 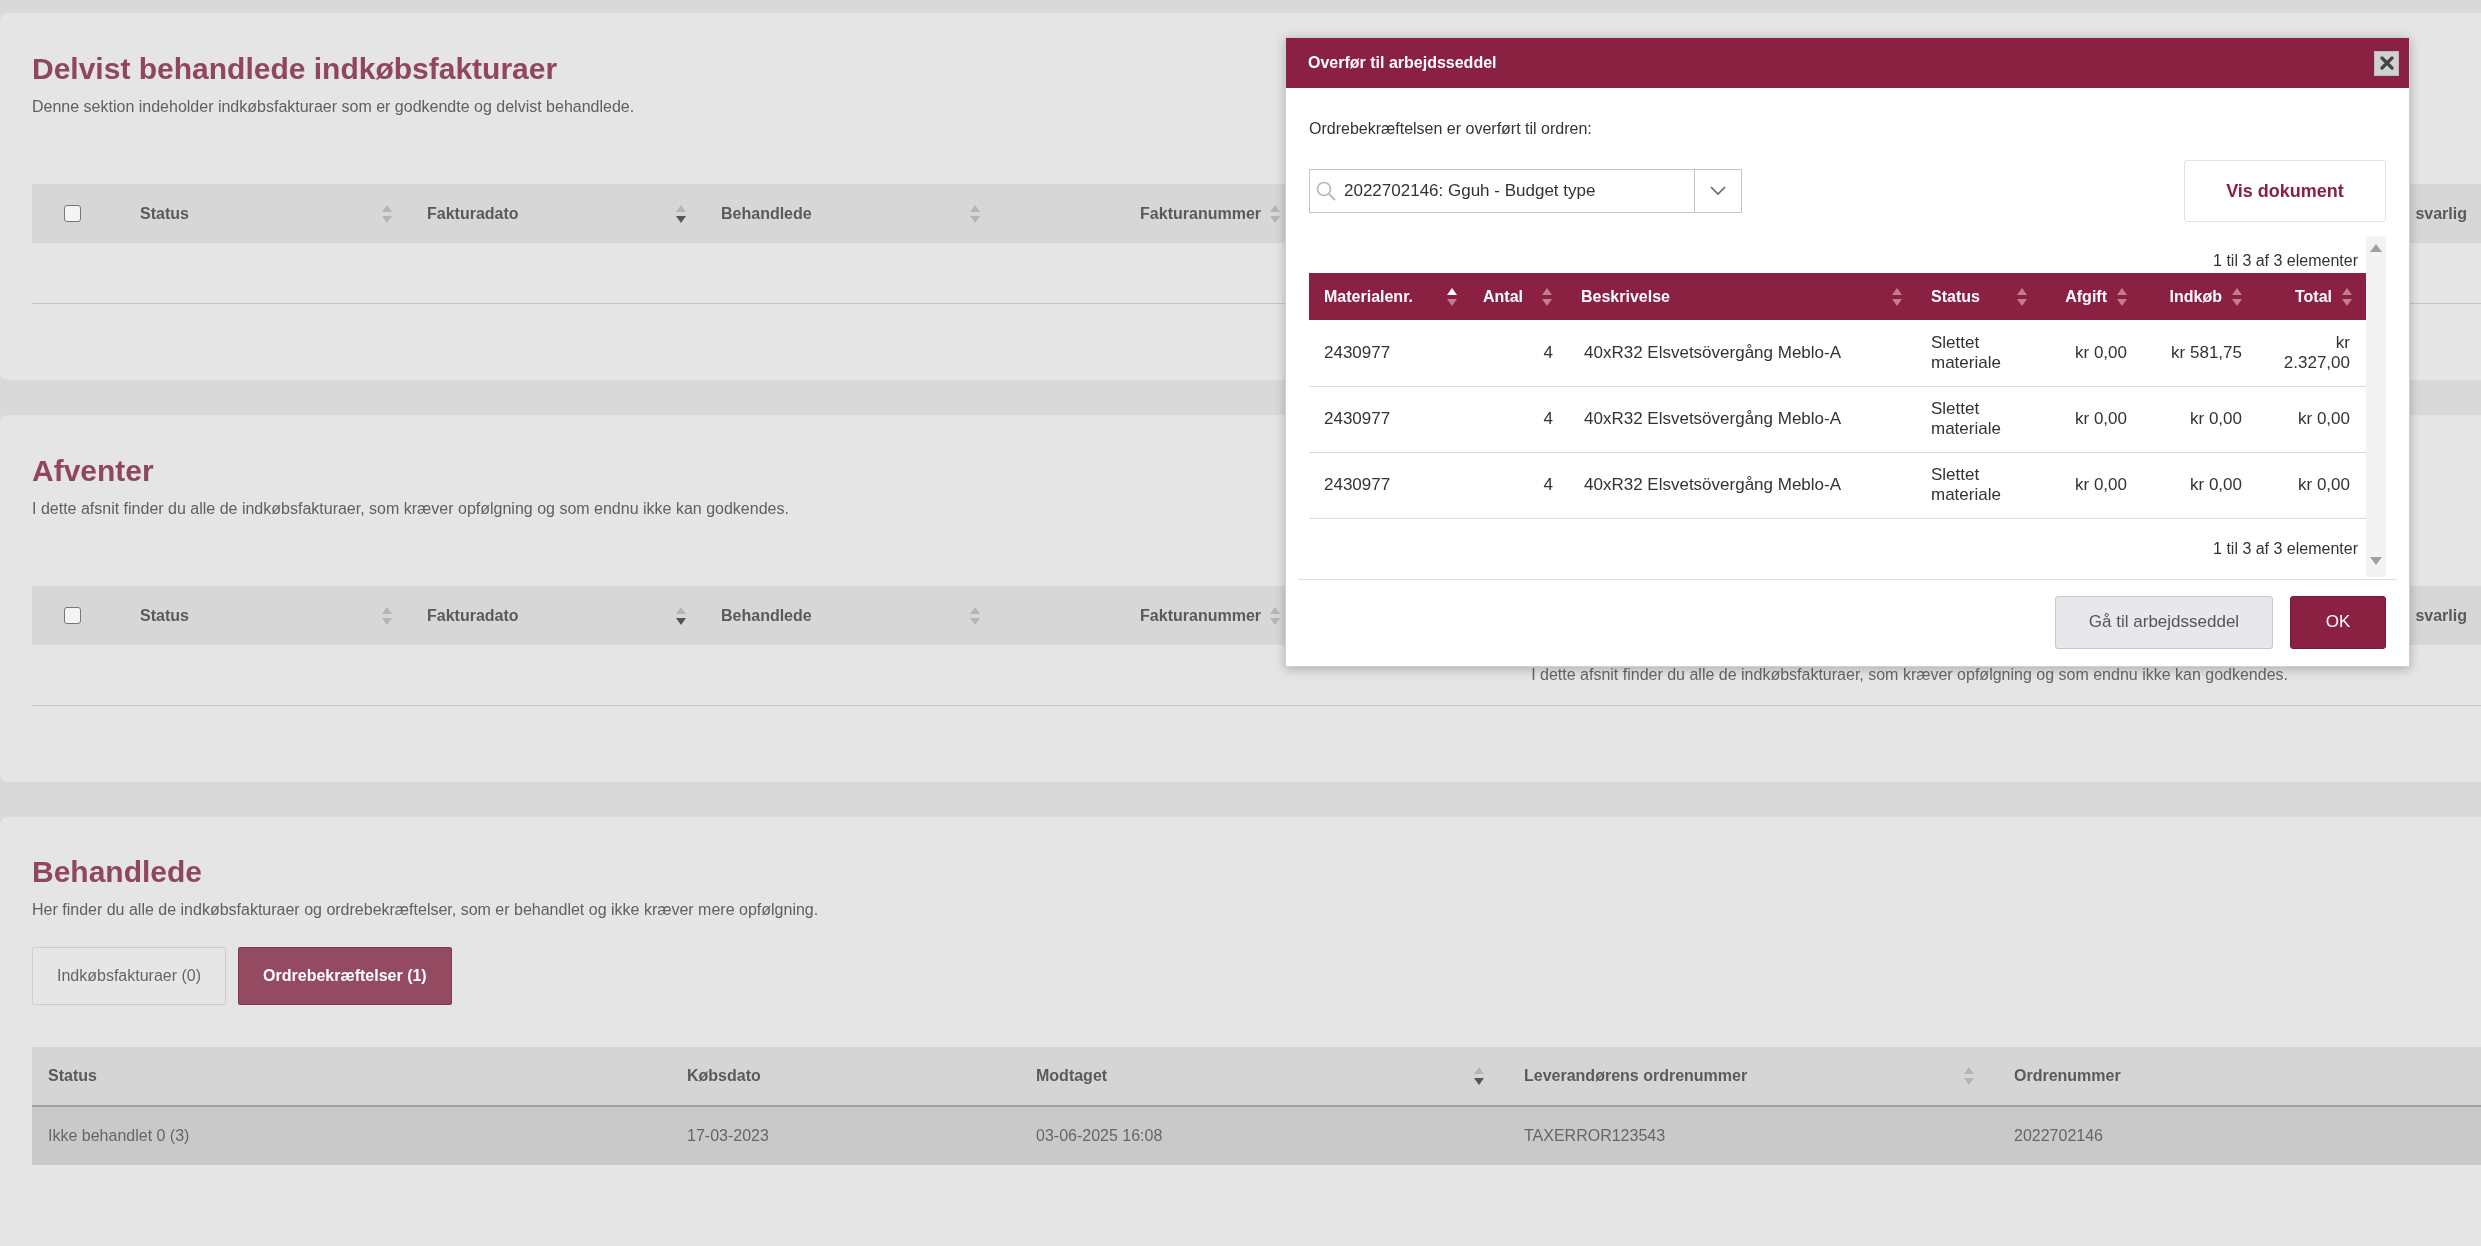 I want to click on scroll-down-icon, so click(x=2376, y=560).